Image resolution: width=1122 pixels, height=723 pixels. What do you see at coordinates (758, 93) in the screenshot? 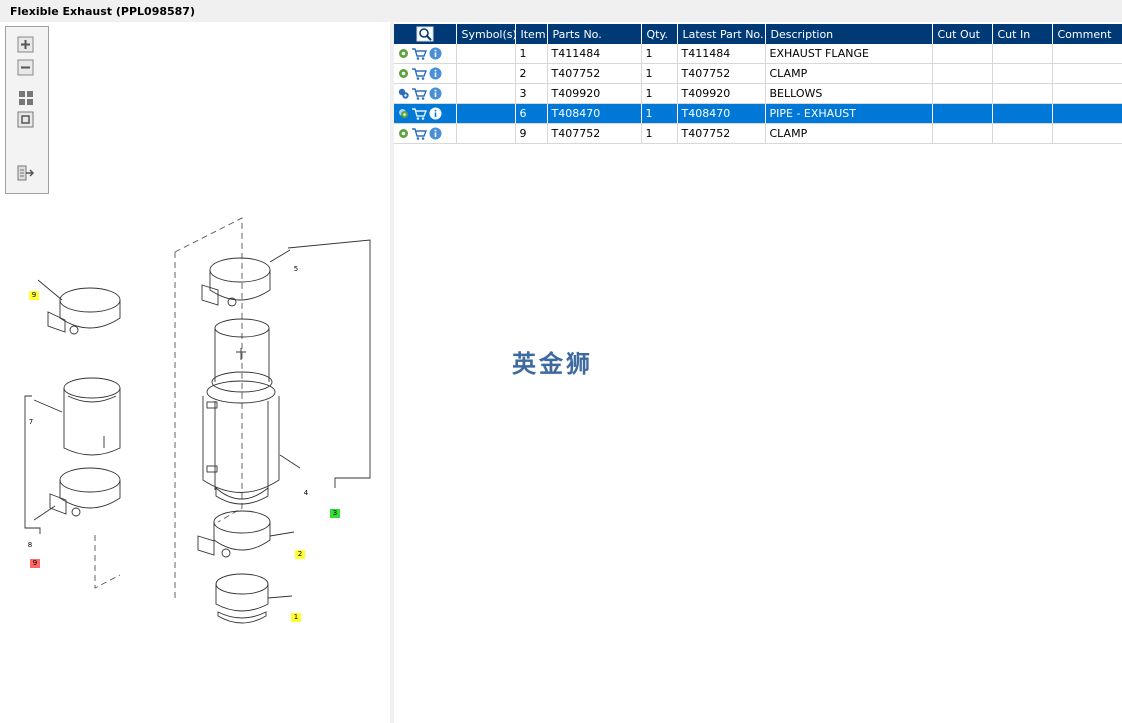
I see `table-row: 3 T409920 1 T409920 BELLOWS` at bounding box center [758, 93].